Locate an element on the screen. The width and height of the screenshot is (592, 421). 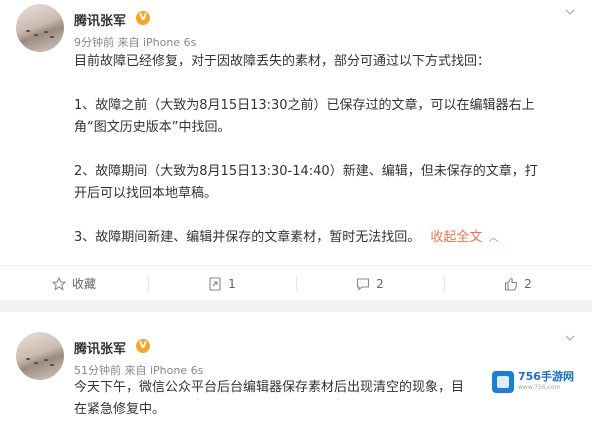
watermark-url: www.756.com is located at coordinates (539, 387).